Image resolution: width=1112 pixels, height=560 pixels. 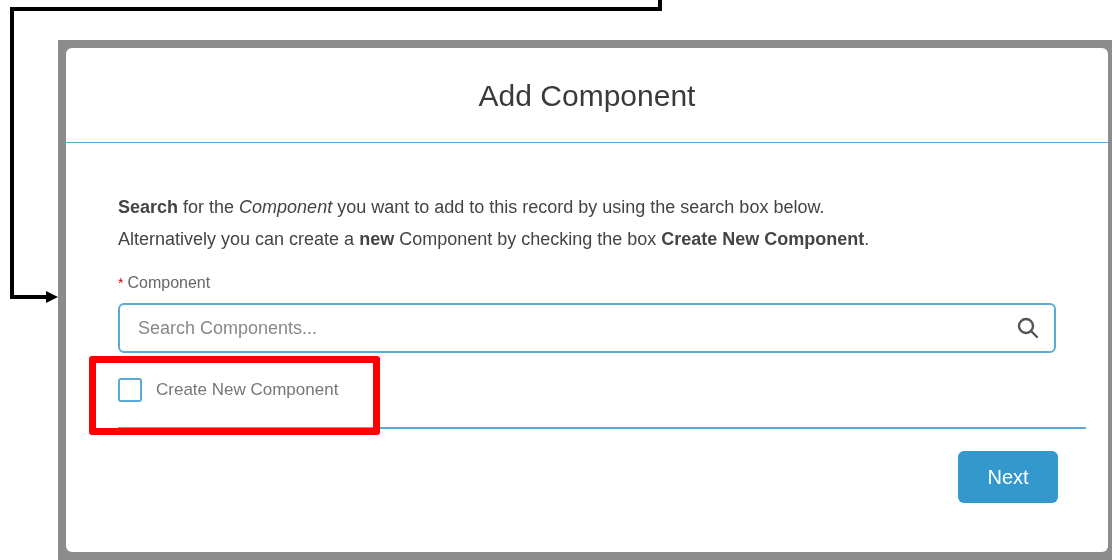 I want to click on next-button: Next, so click(x=1008, y=477).